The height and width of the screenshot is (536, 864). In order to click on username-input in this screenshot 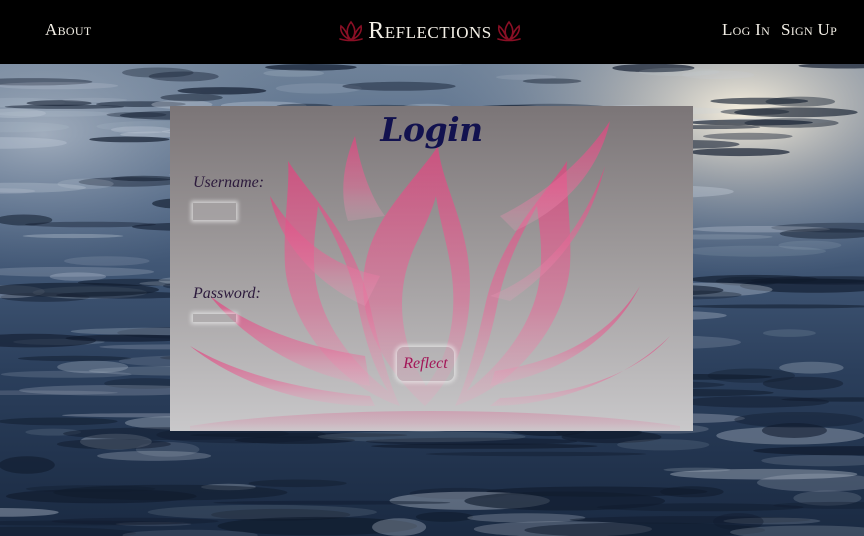, I will do `click(214, 211)`.